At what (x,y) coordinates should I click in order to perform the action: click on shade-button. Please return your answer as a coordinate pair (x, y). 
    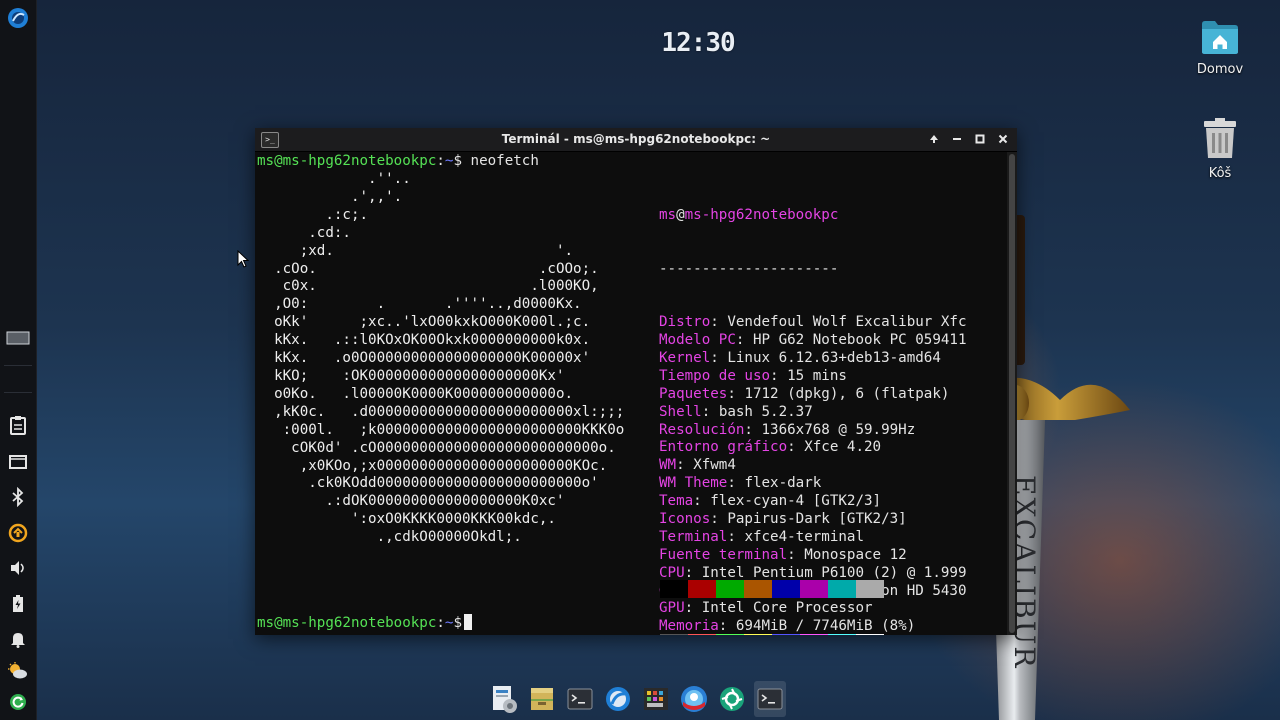
    Looking at the image, I should click on (934, 139).